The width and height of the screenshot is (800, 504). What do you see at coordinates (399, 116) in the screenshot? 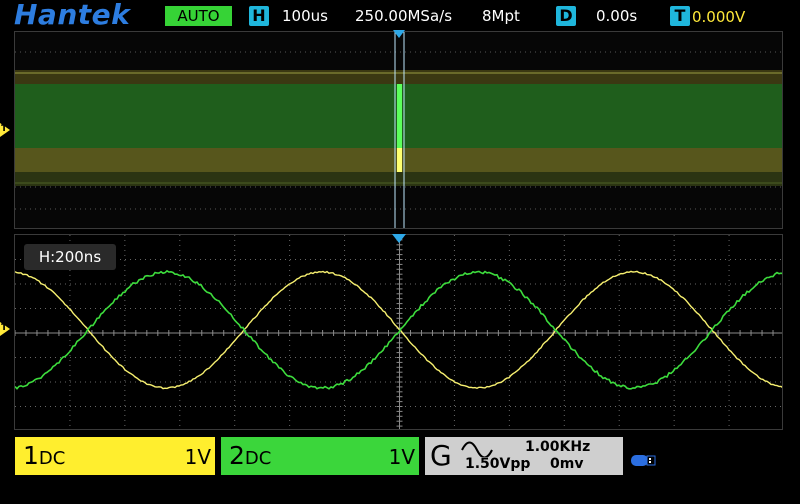
I see `zoom-window-green` at bounding box center [399, 116].